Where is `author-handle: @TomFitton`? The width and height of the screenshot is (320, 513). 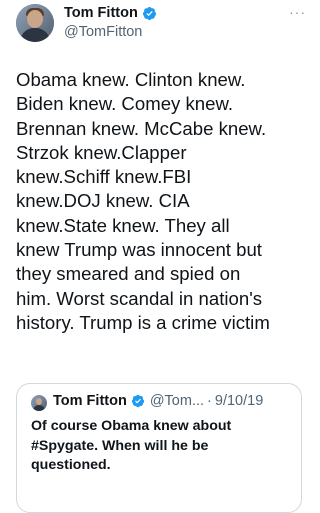
author-handle: @TomFitton is located at coordinates (103, 32).